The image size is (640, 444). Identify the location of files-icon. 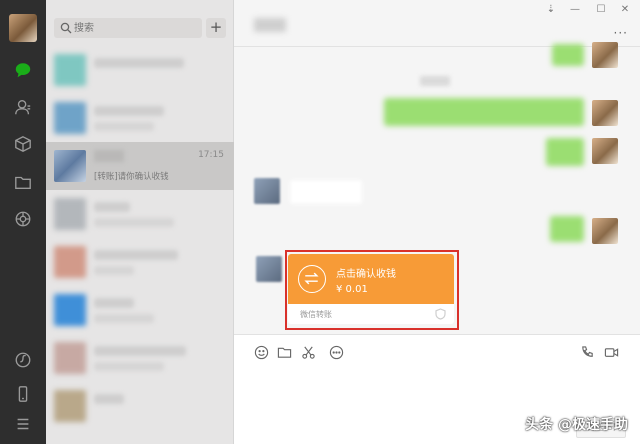
(23, 182).